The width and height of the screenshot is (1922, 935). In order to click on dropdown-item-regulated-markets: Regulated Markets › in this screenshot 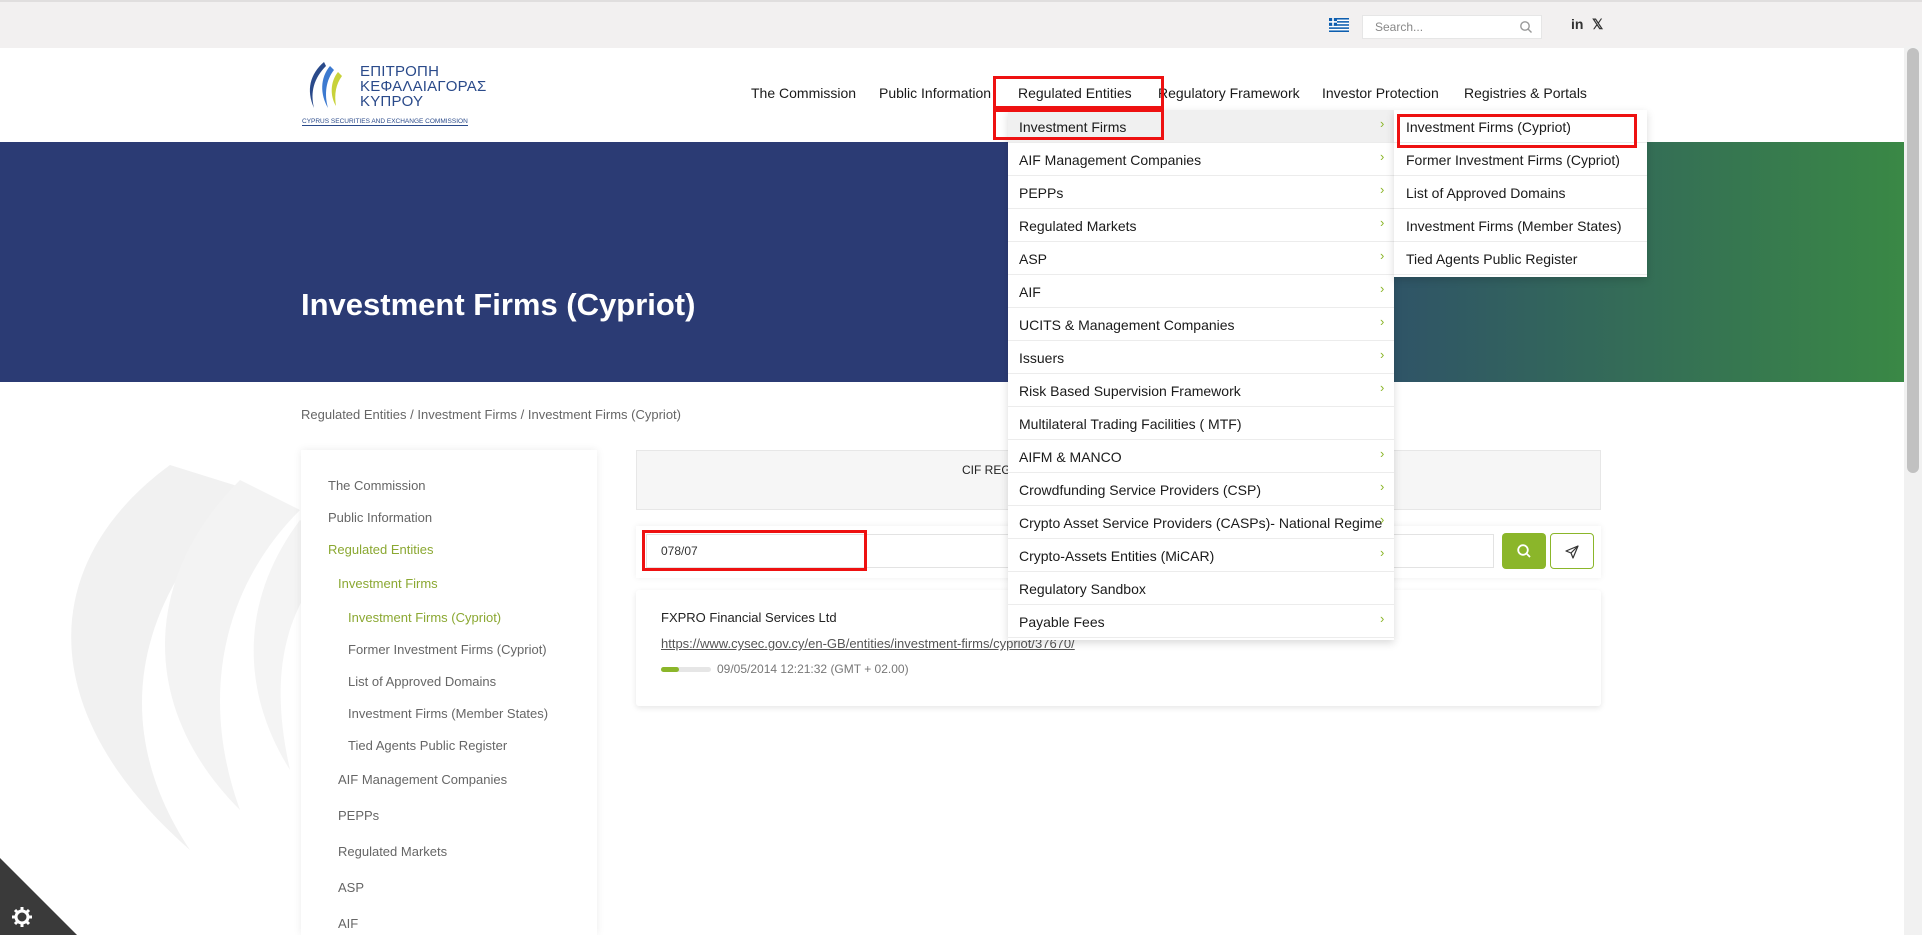, I will do `click(1201, 225)`.